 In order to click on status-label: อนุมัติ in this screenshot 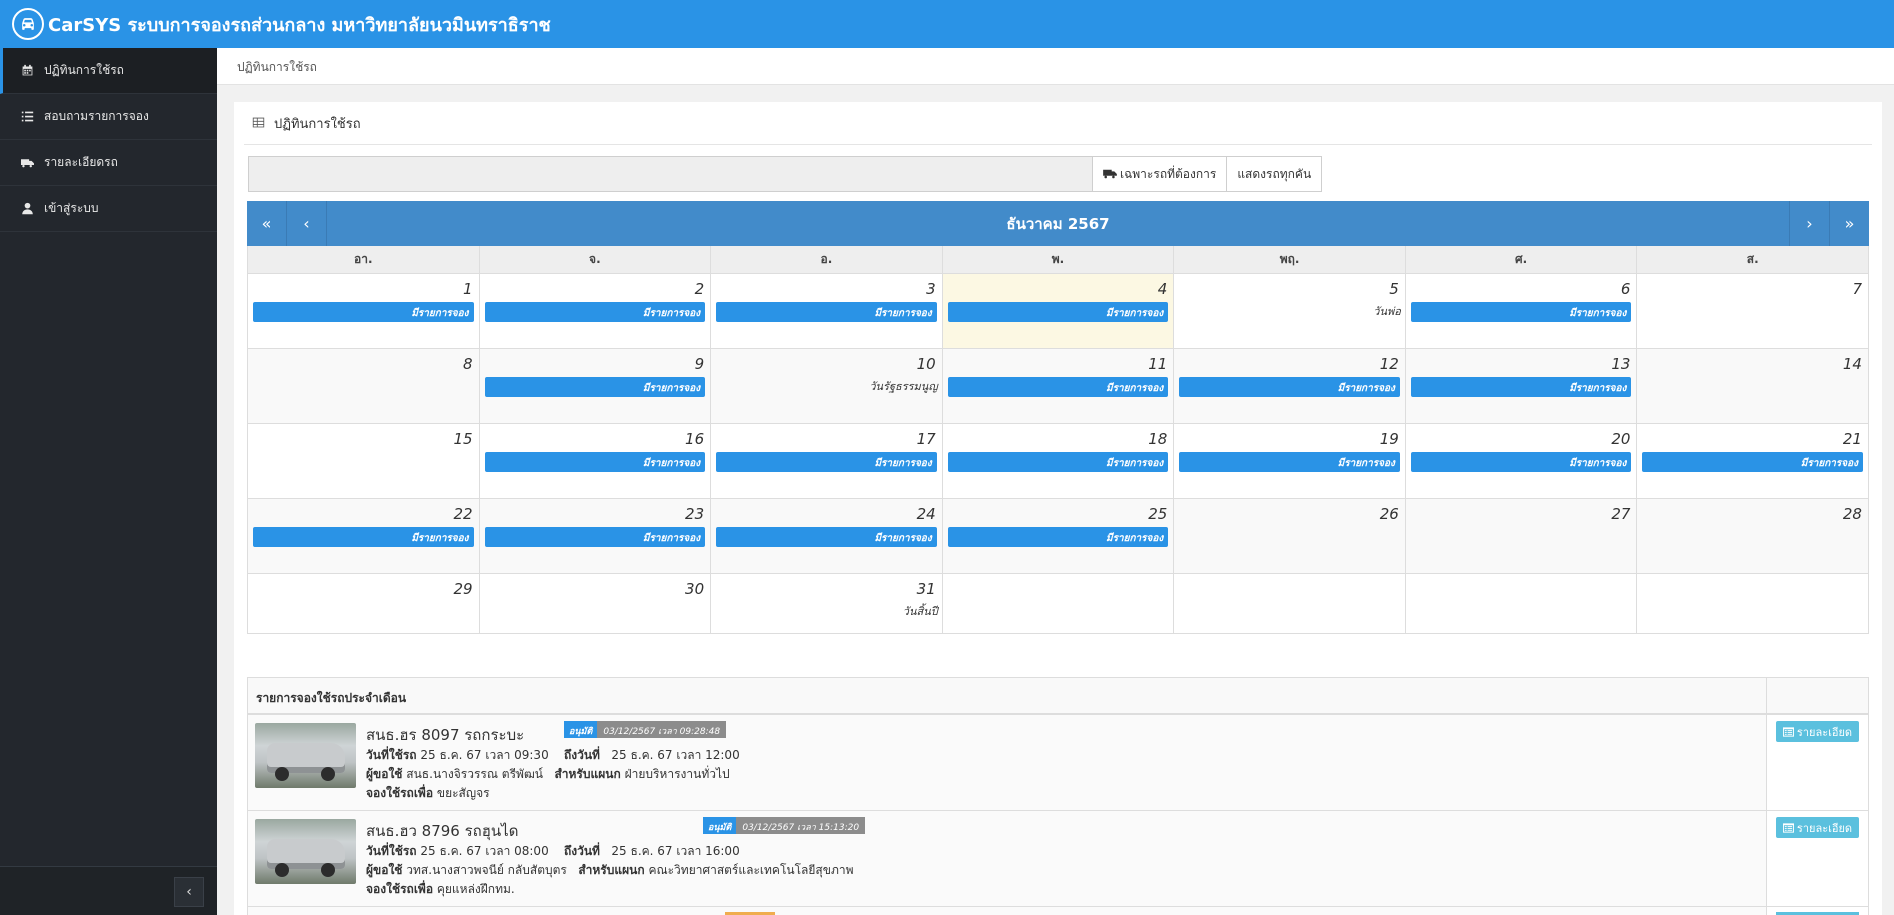, I will do `click(720, 825)`.